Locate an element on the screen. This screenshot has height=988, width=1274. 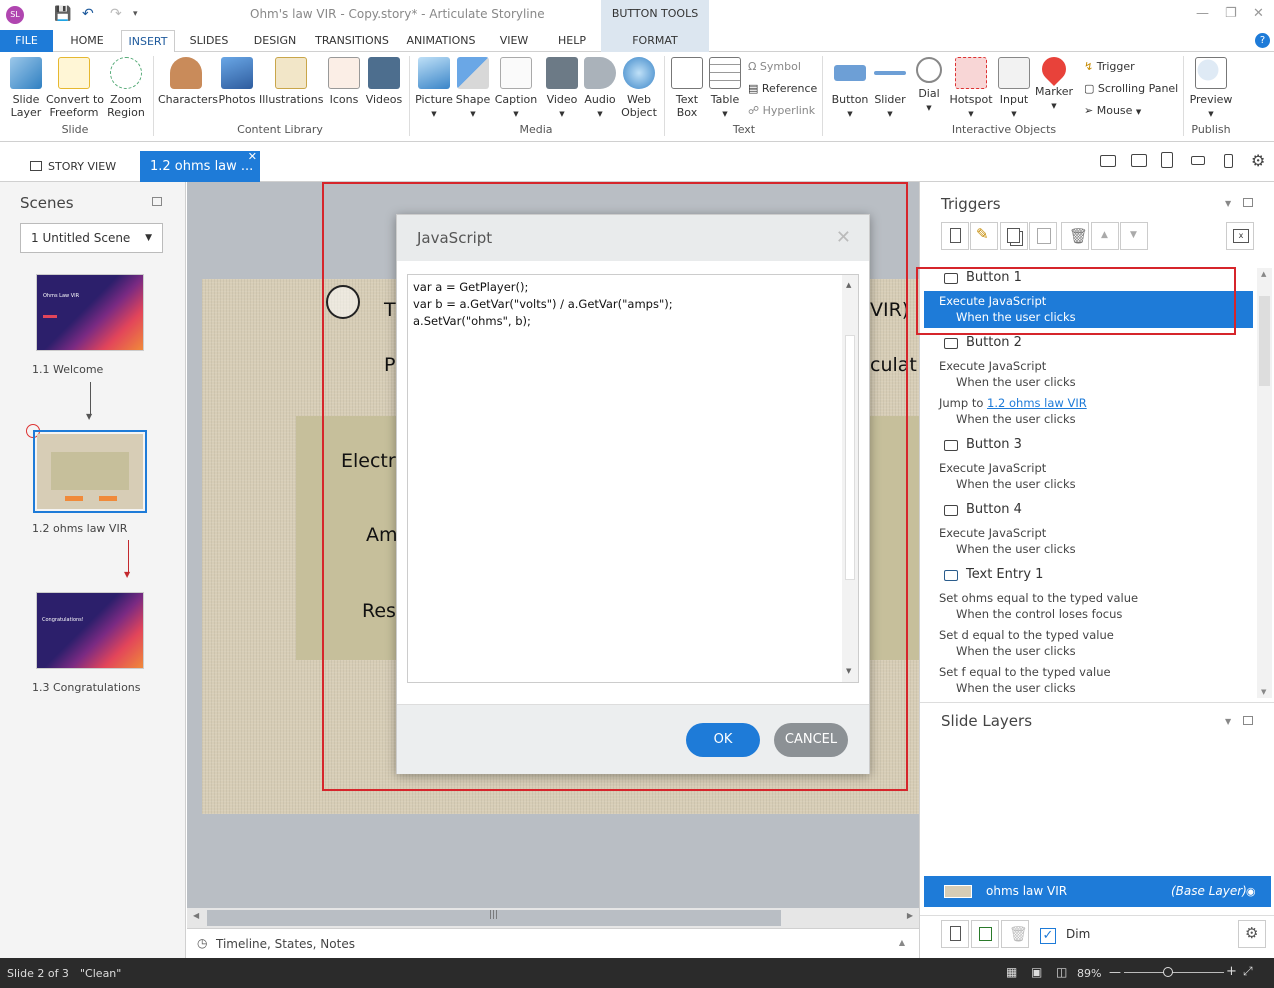
edit-trigger-button: ✎ is located at coordinates (984, 236).